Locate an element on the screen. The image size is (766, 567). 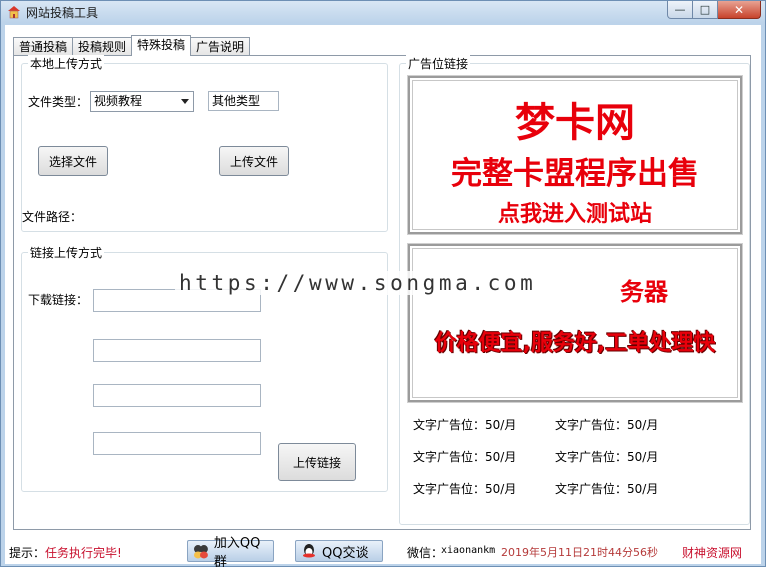
tab-ad-info: 广告说明 is located at coordinates (220, 46).